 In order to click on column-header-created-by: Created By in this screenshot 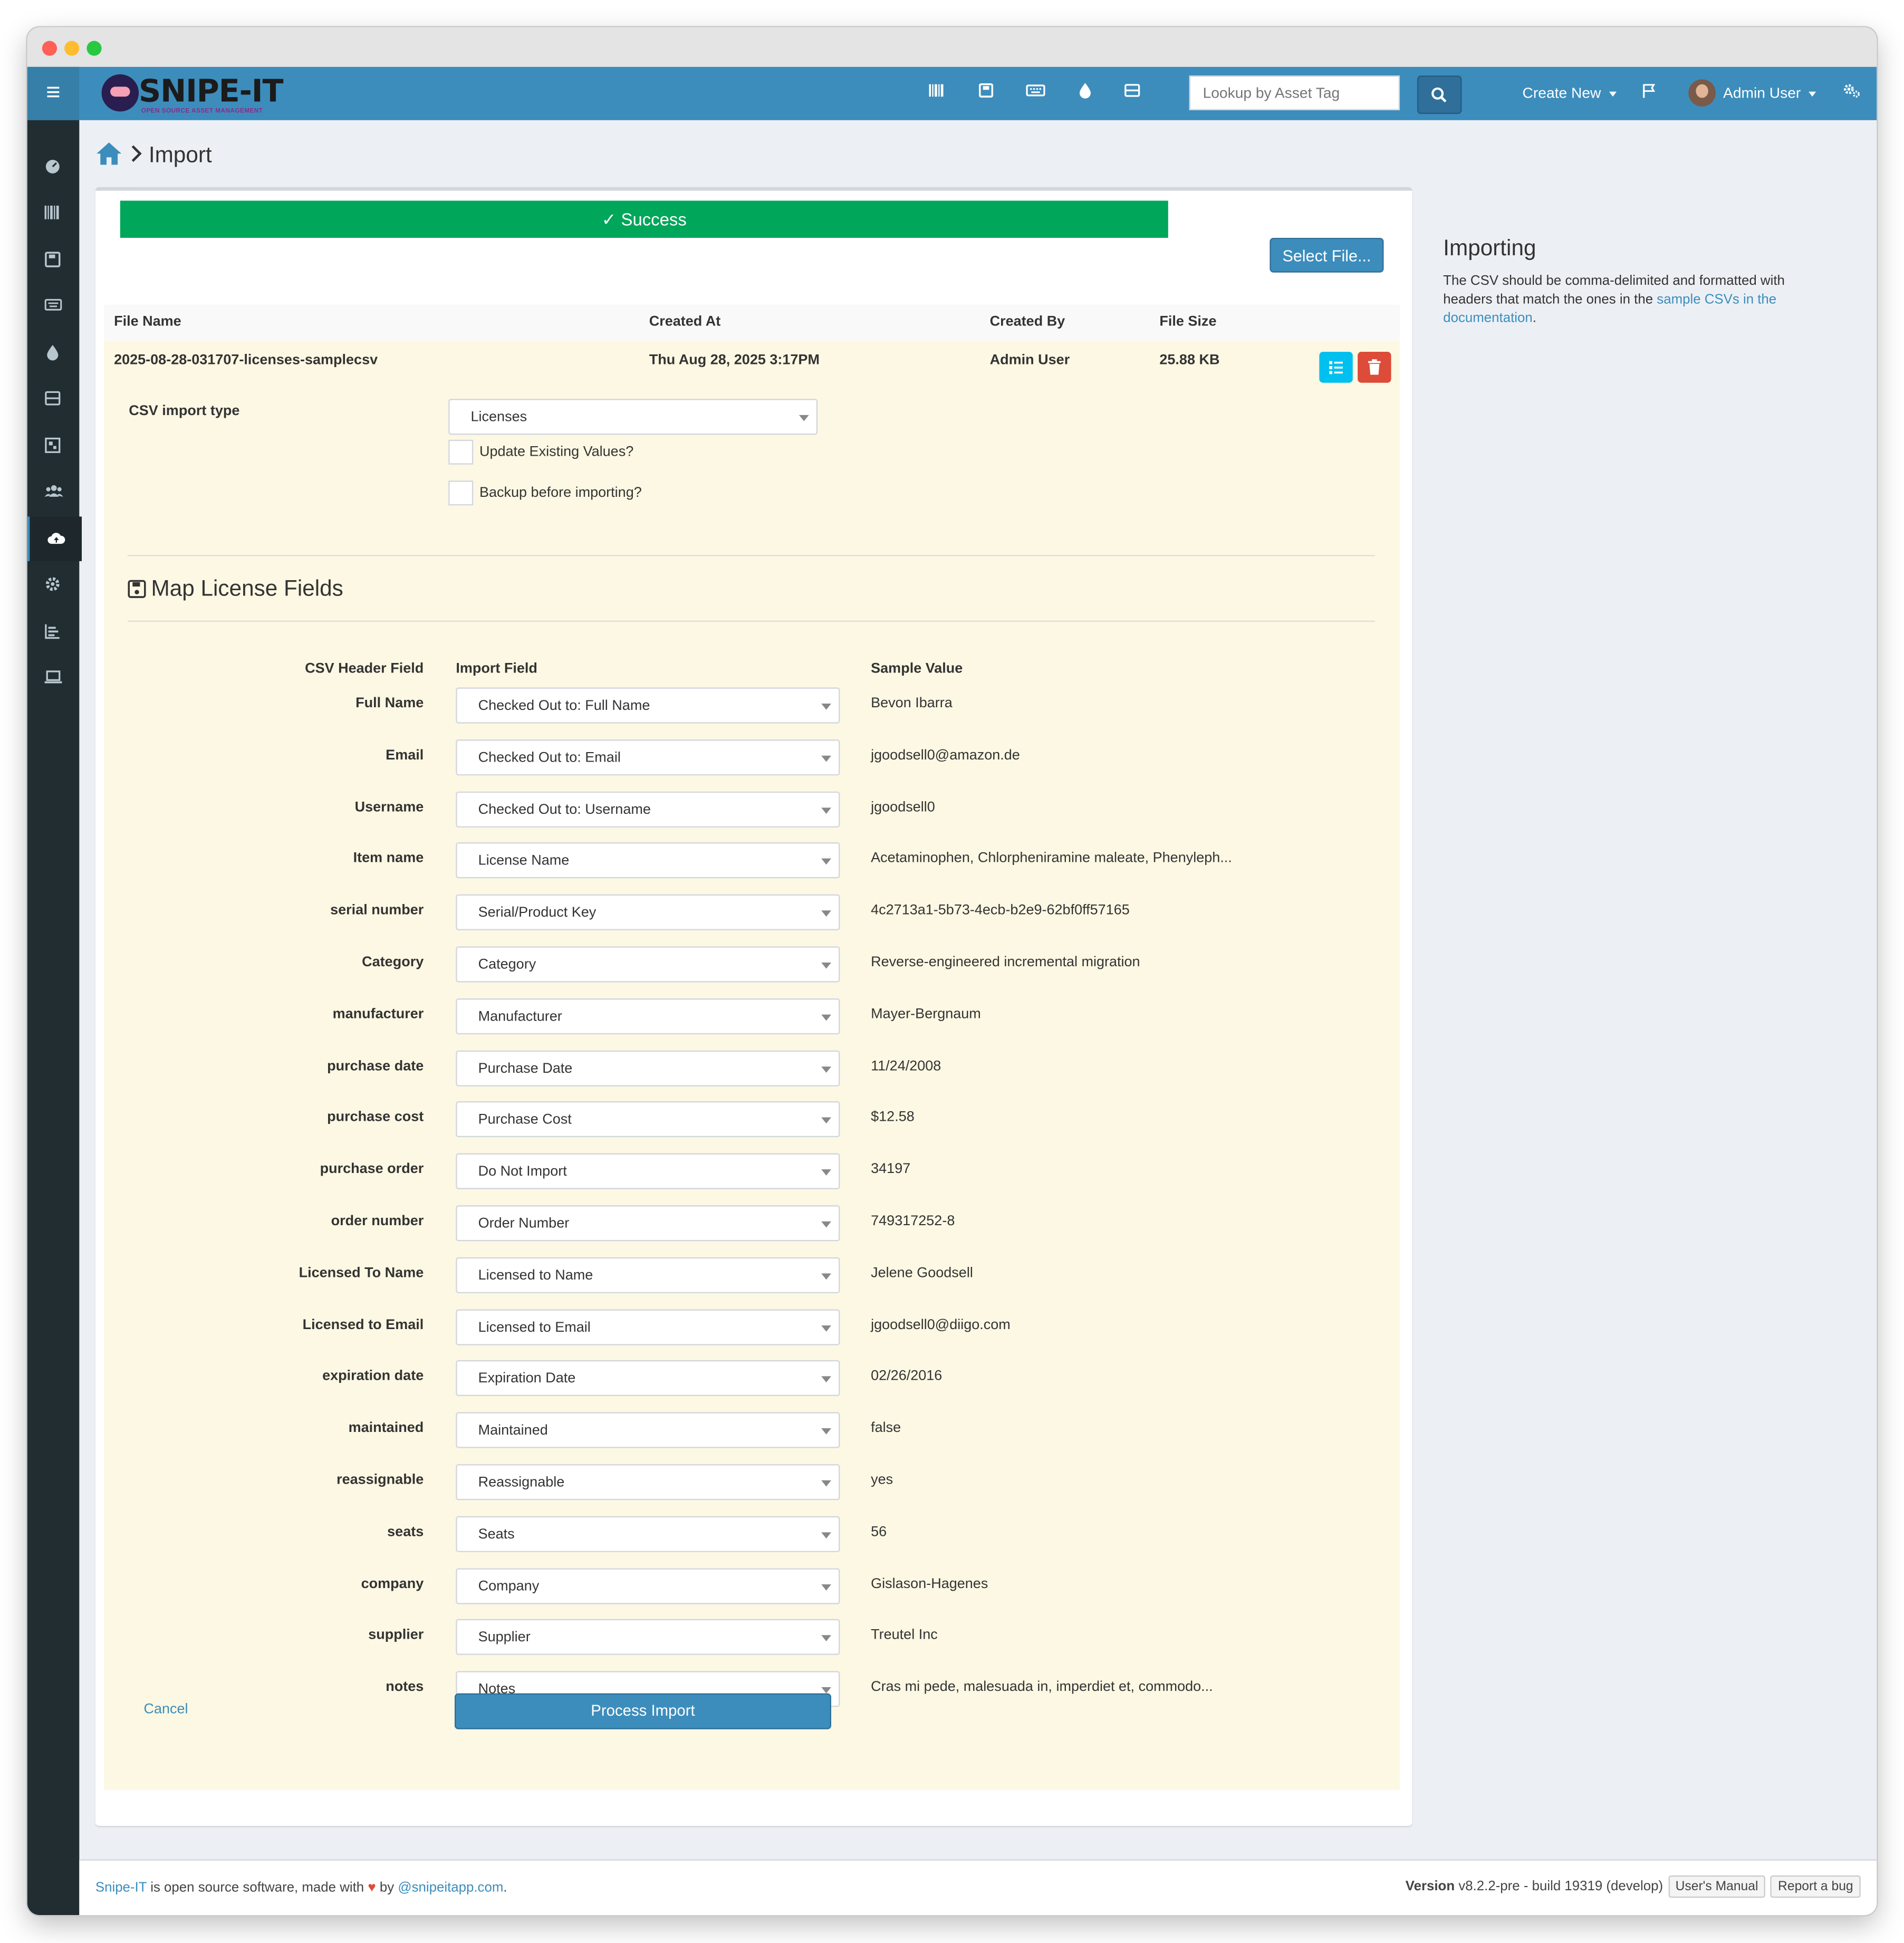, I will do `click(1027, 322)`.